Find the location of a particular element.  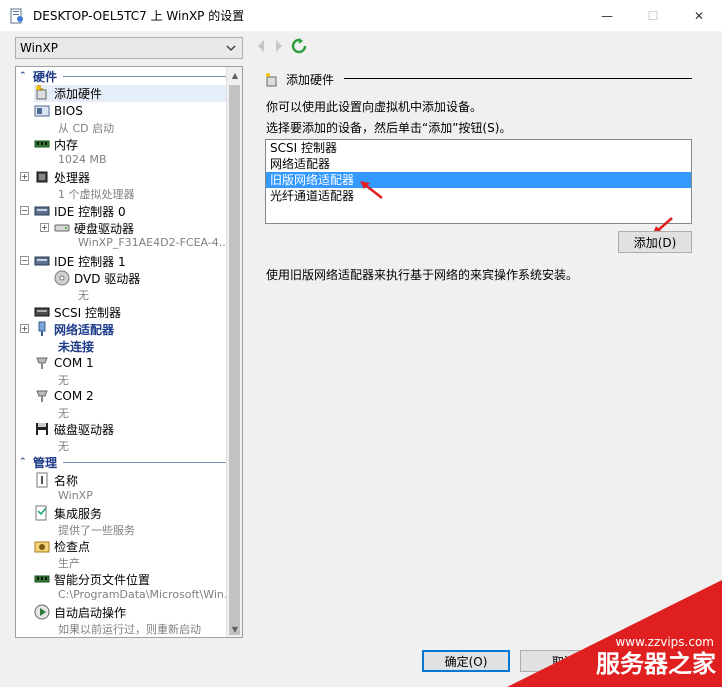

forward-arrow-icon is located at coordinates (279, 46).